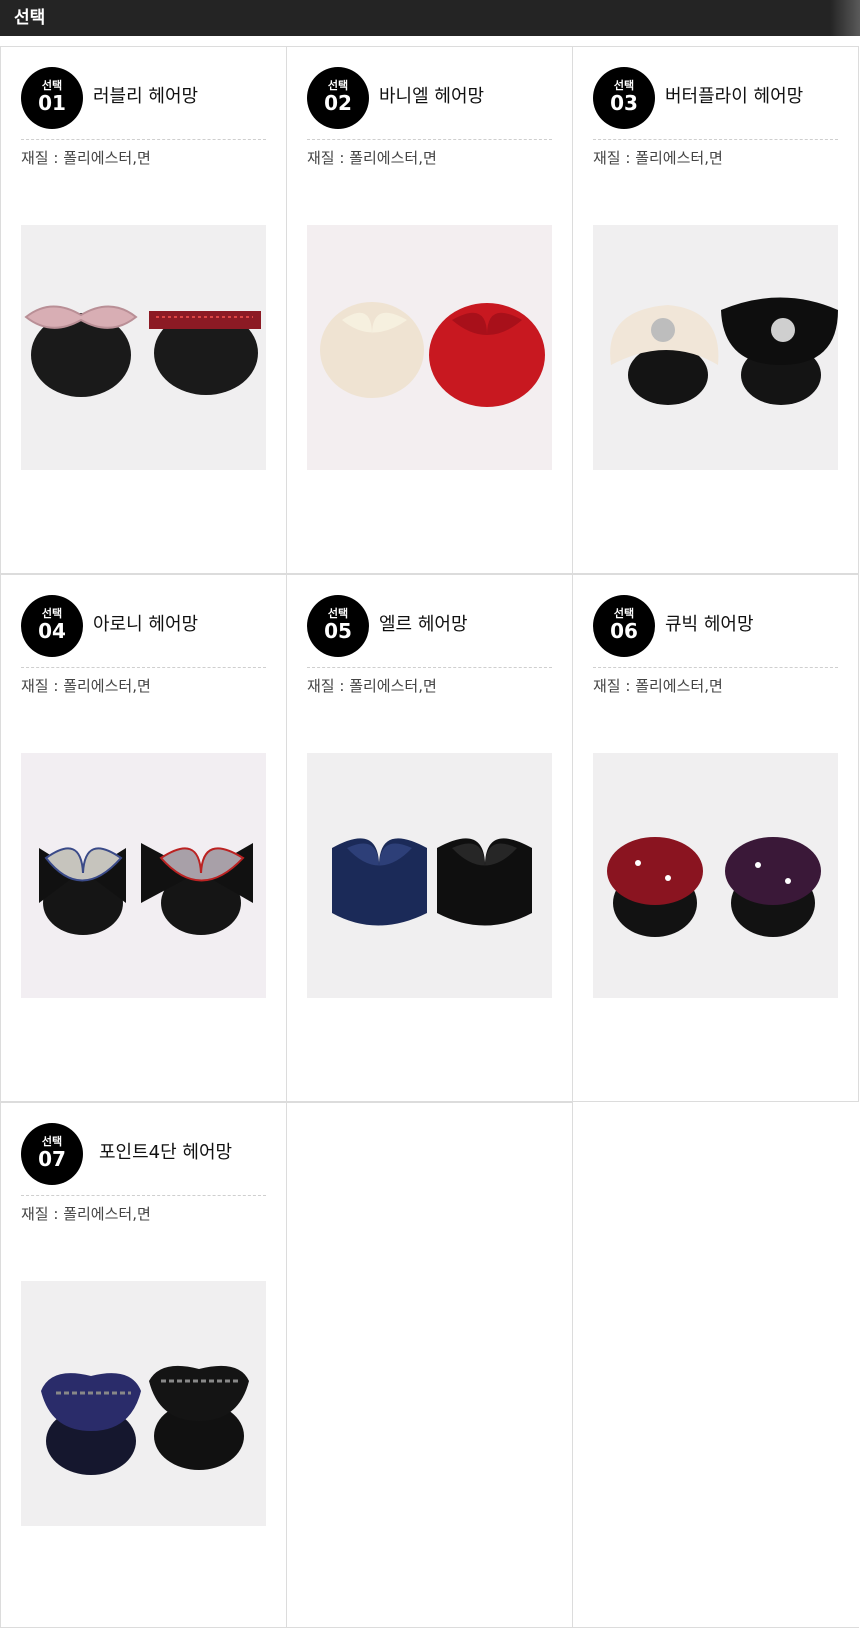 This screenshot has width=860, height=1628. I want to click on option-badge: 선택 05, so click(338, 626).